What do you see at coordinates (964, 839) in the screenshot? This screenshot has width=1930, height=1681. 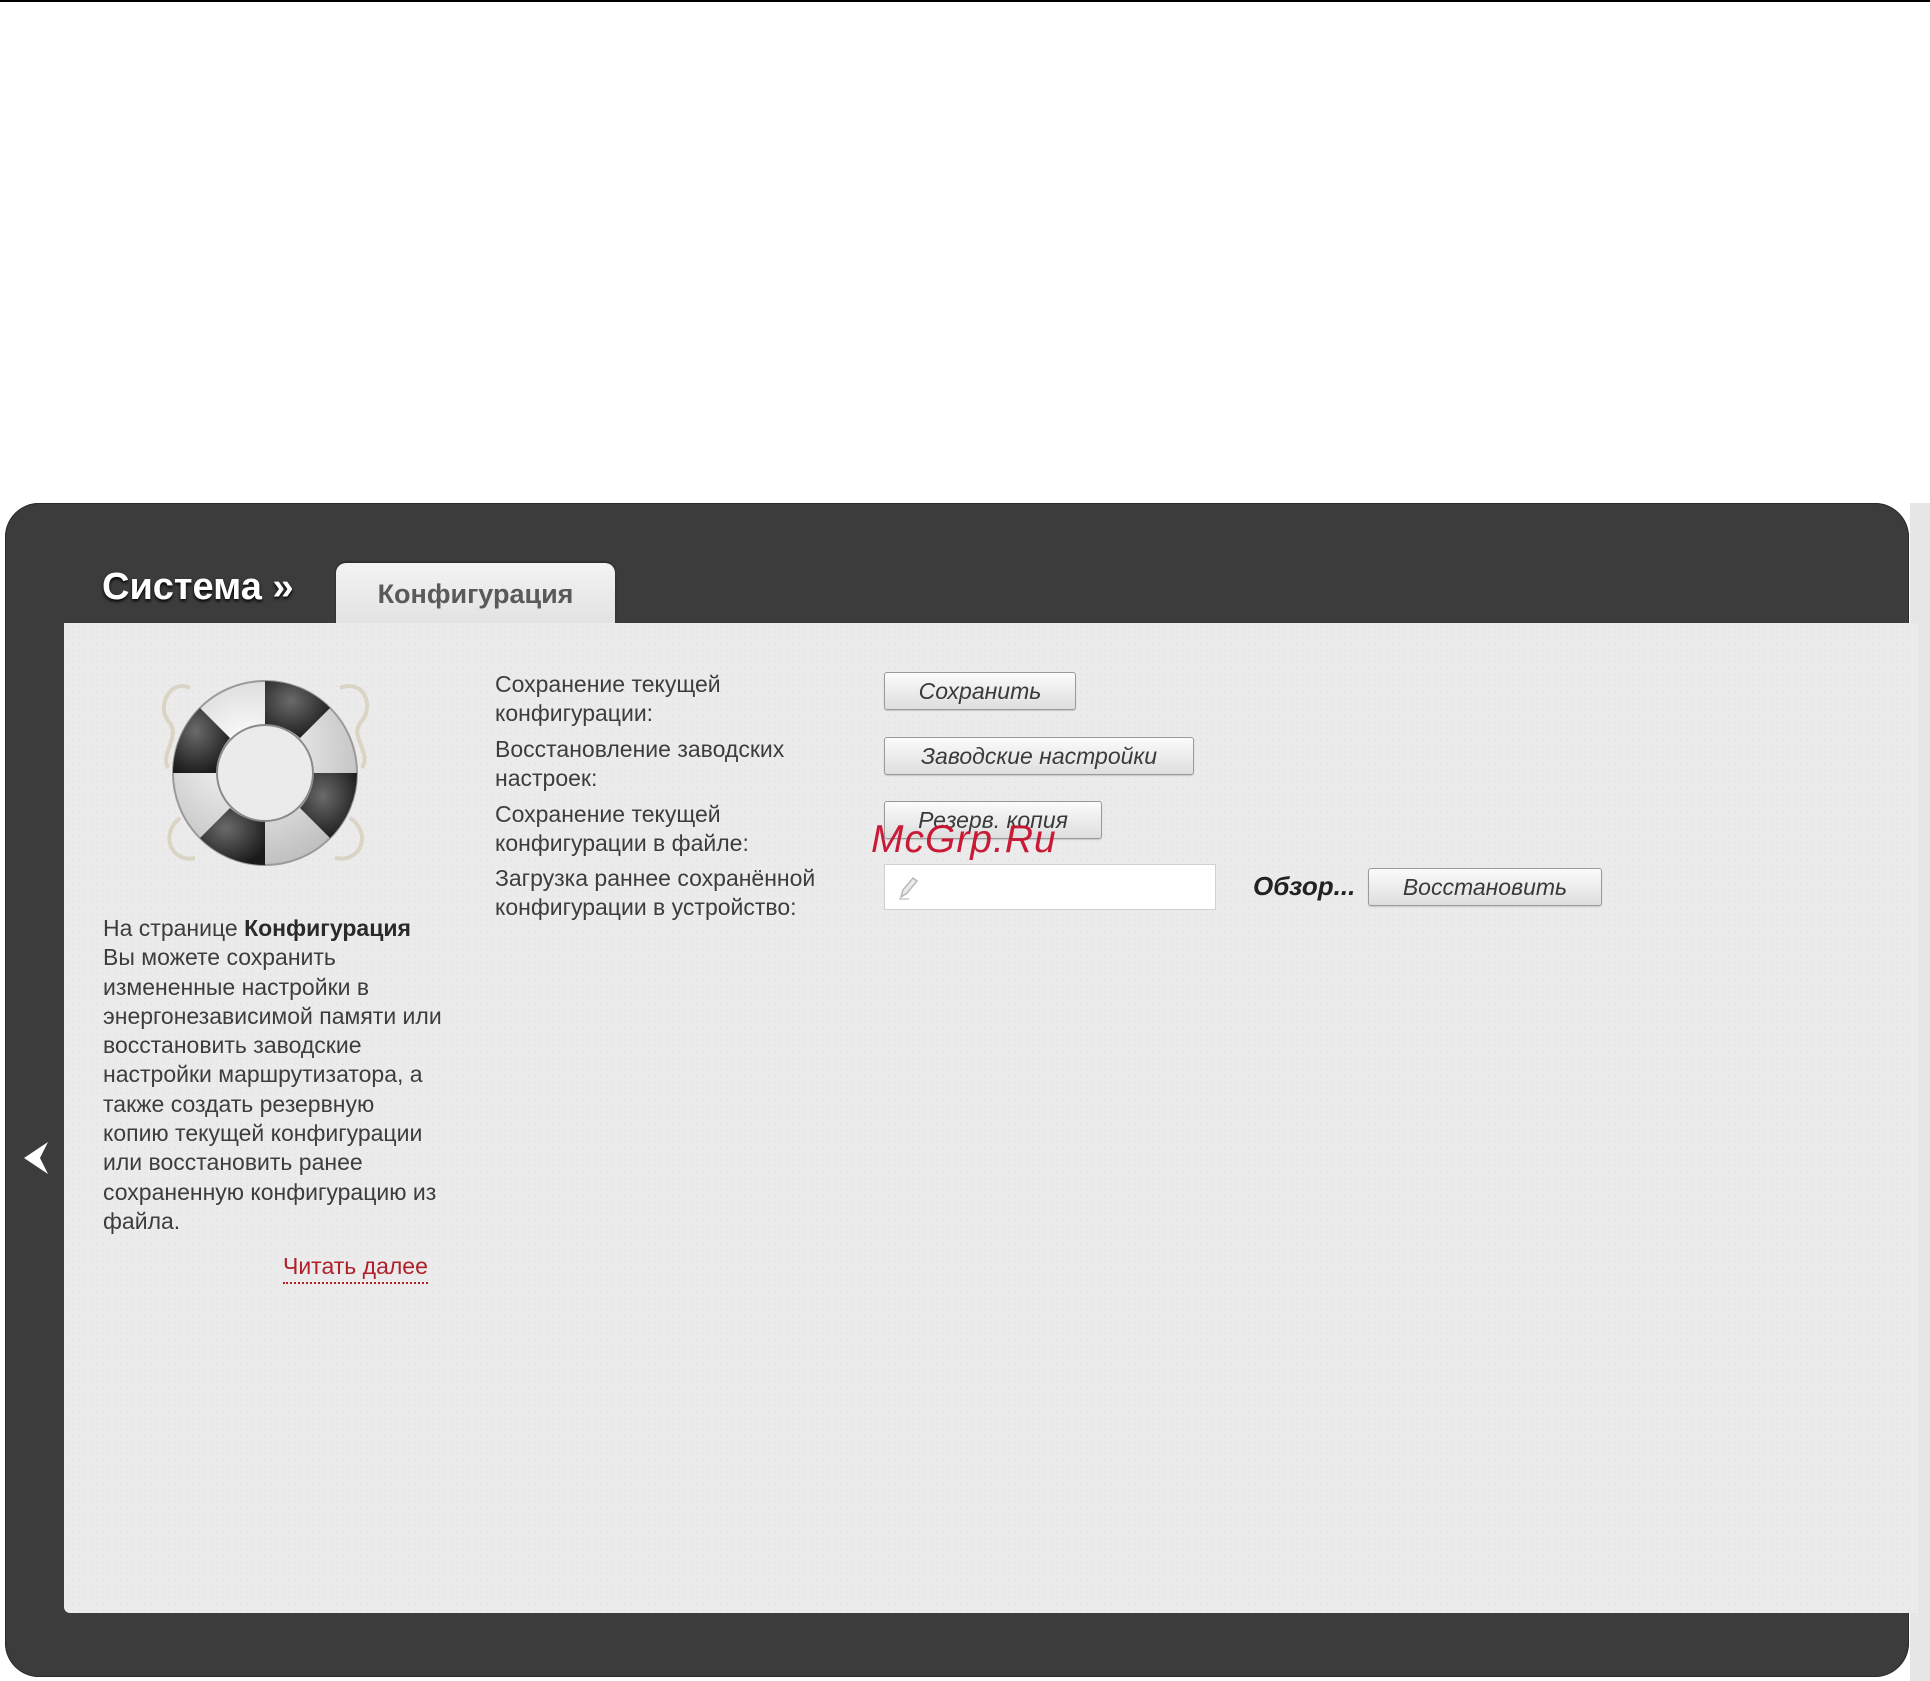 I see `watermark: McGrp.Ru` at bounding box center [964, 839].